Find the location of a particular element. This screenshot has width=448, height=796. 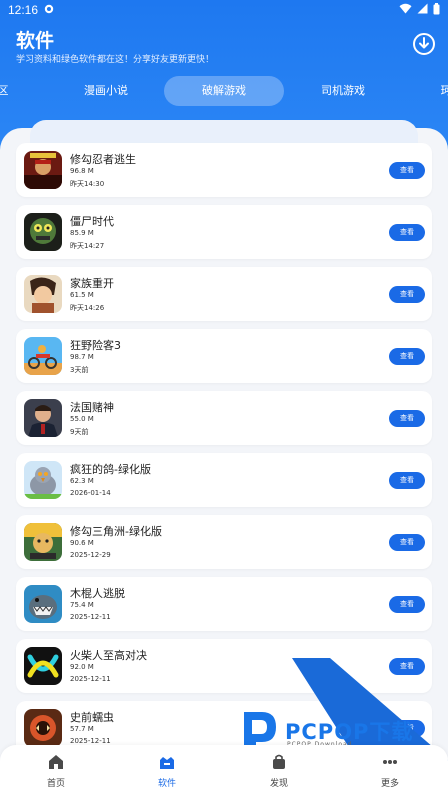

app-size: 55.0 M is located at coordinates (82, 419).